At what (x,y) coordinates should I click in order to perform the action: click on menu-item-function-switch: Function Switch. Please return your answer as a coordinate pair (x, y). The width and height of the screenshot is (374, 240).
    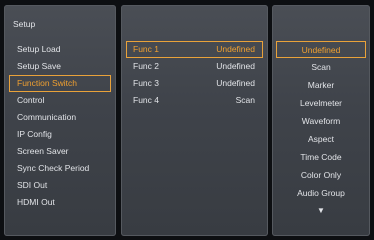
    Looking at the image, I should click on (60, 83).